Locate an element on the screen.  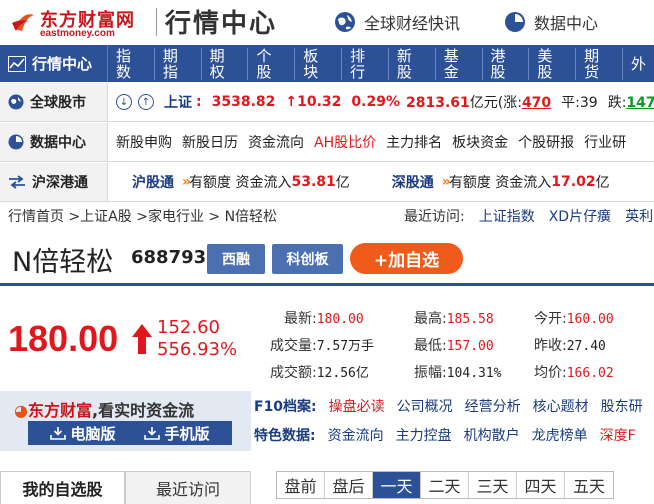
nav-home: 行情中心 is located at coordinates (54, 63).